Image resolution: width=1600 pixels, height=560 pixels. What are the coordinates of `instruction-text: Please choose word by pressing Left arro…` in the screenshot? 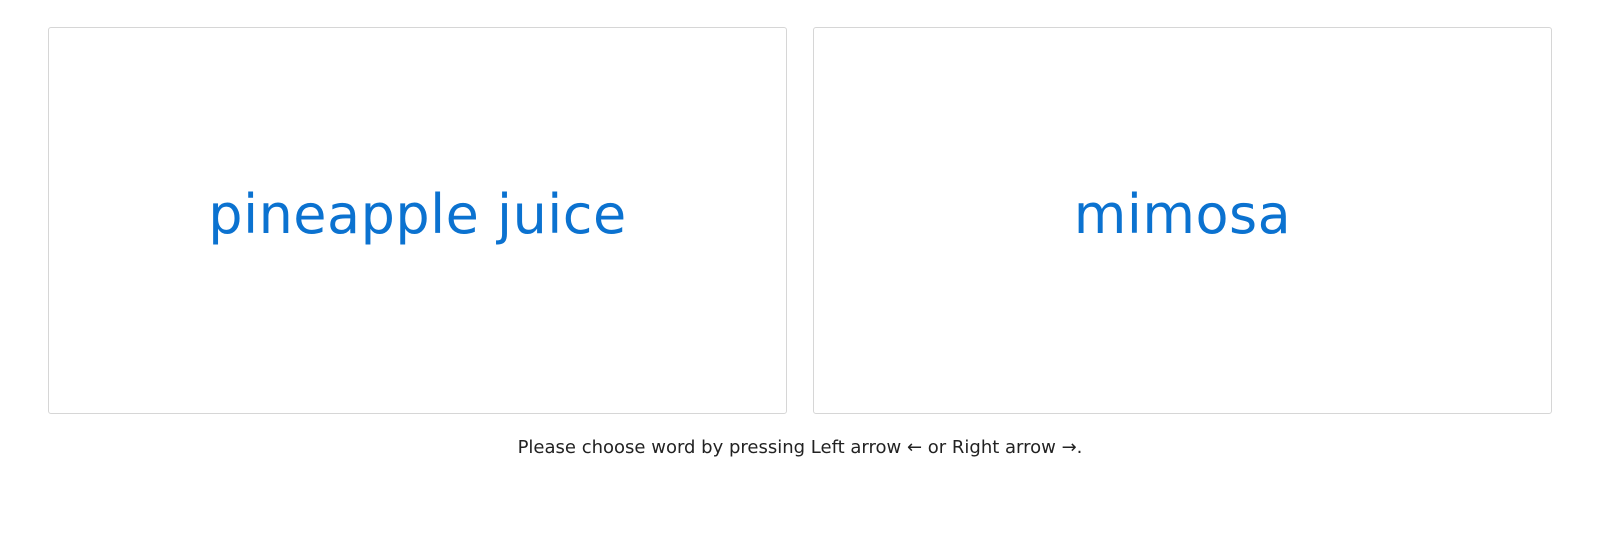 It's located at (800, 447).